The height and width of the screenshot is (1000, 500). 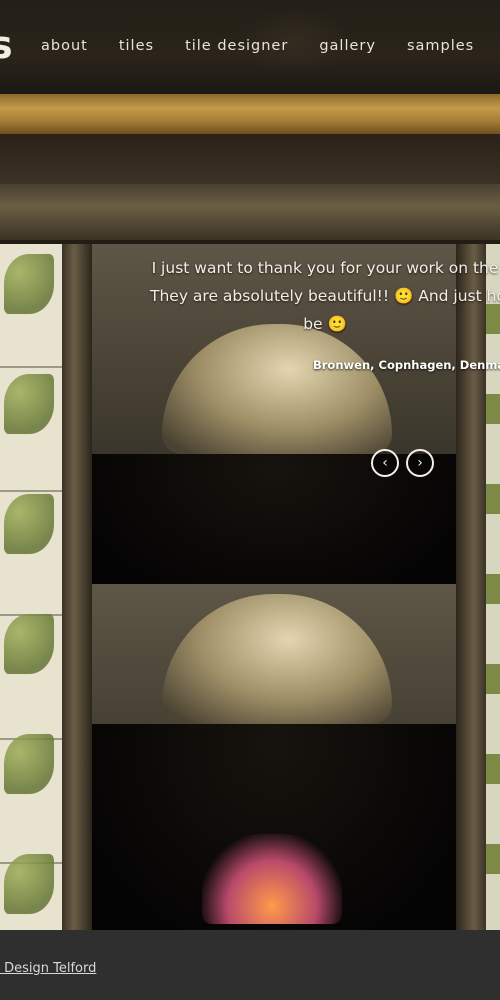 I want to click on fire-flame, so click(x=272, y=879).